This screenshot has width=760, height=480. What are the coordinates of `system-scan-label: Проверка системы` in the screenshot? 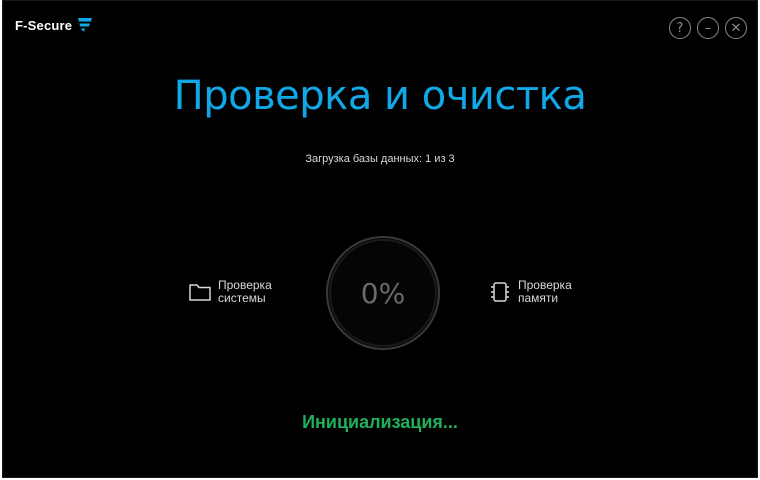 It's located at (253, 292).